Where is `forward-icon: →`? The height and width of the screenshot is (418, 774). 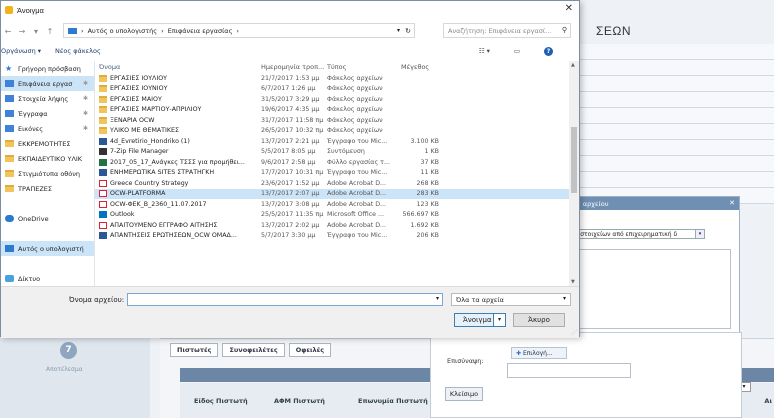 forward-icon: → is located at coordinates (22, 31).